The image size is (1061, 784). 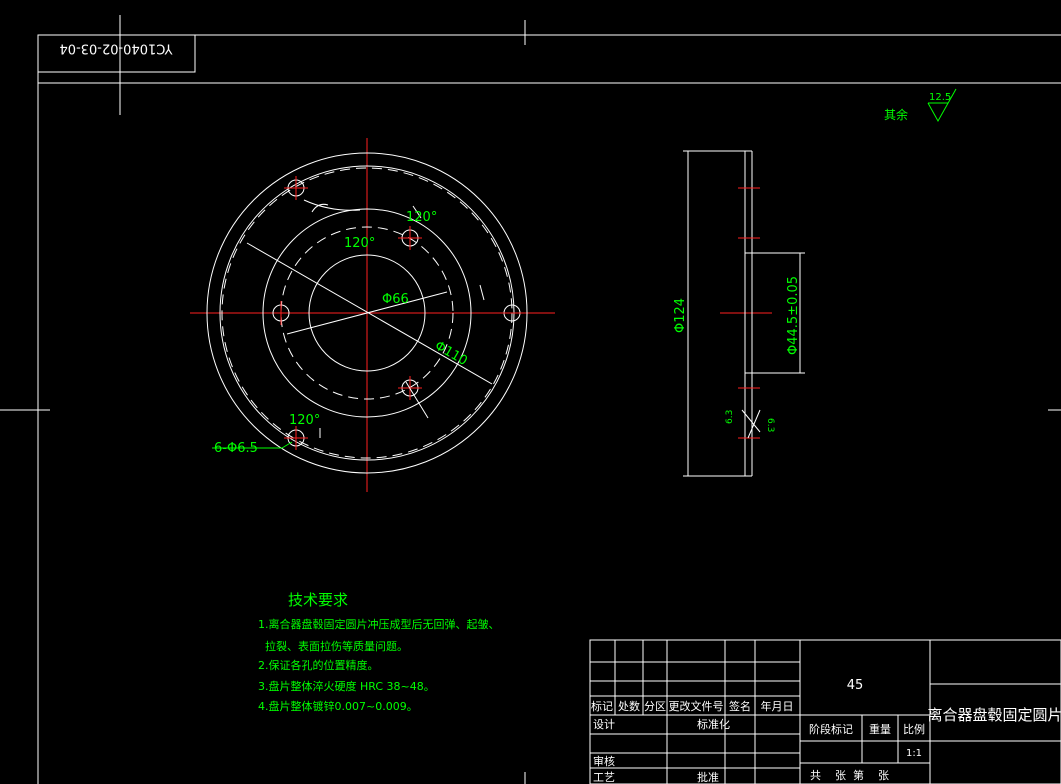 What do you see at coordinates (451, 353) in the screenshot?
I see `dim-d110: Φ110` at bounding box center [451, 353].